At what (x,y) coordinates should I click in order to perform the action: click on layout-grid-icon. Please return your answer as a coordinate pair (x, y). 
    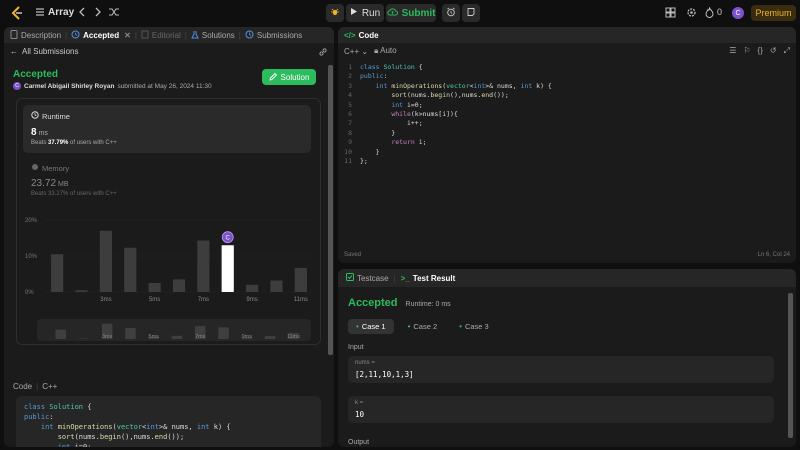
    Looking at the image, I should click on (670, 12).